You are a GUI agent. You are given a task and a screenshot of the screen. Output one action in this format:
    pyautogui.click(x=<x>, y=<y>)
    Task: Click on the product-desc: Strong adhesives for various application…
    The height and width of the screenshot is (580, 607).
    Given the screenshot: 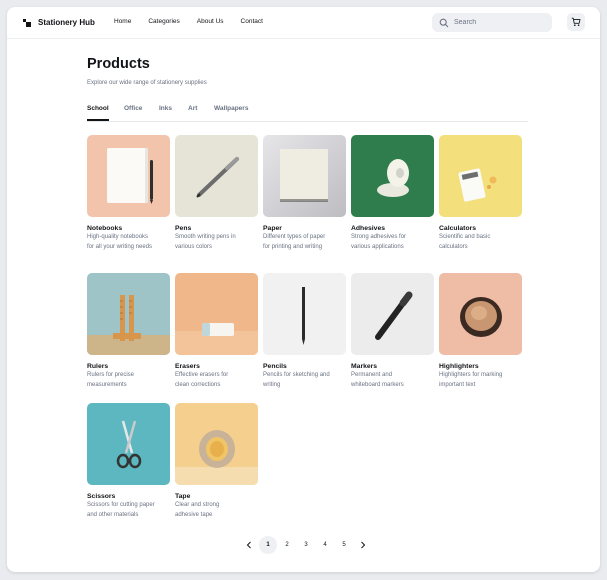 What is the action you would take?
    pyautogui.click(x=379, y=242)
    